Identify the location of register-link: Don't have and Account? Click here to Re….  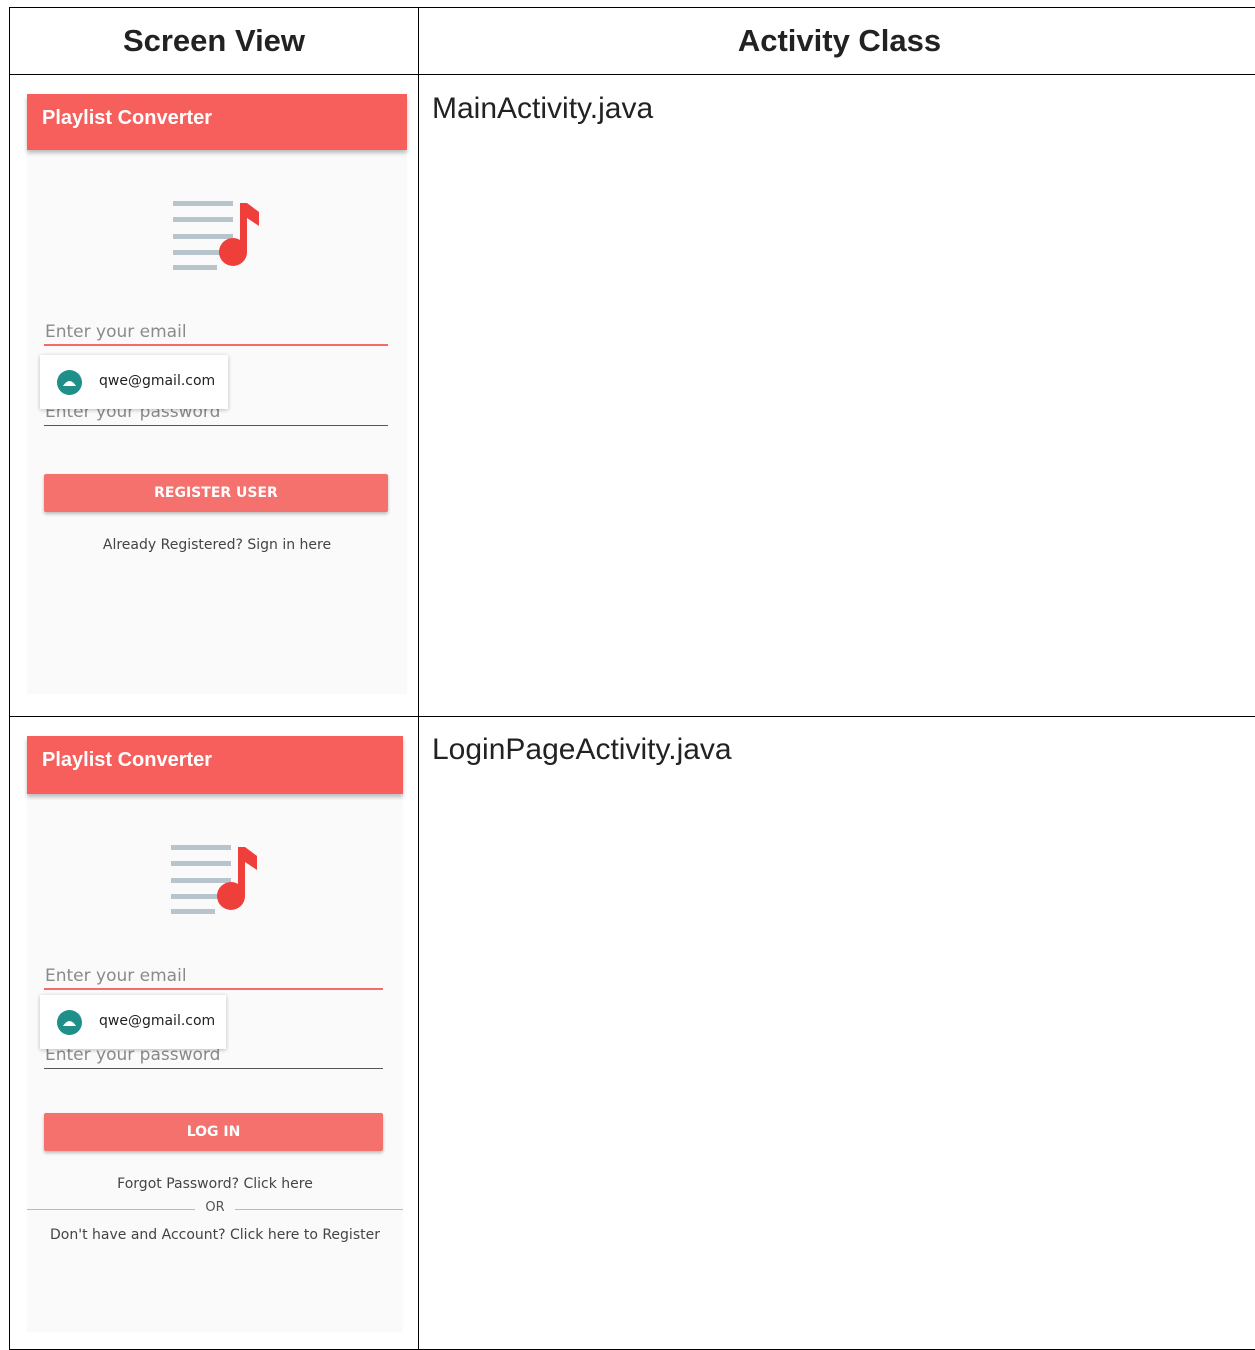
(215, 1235).